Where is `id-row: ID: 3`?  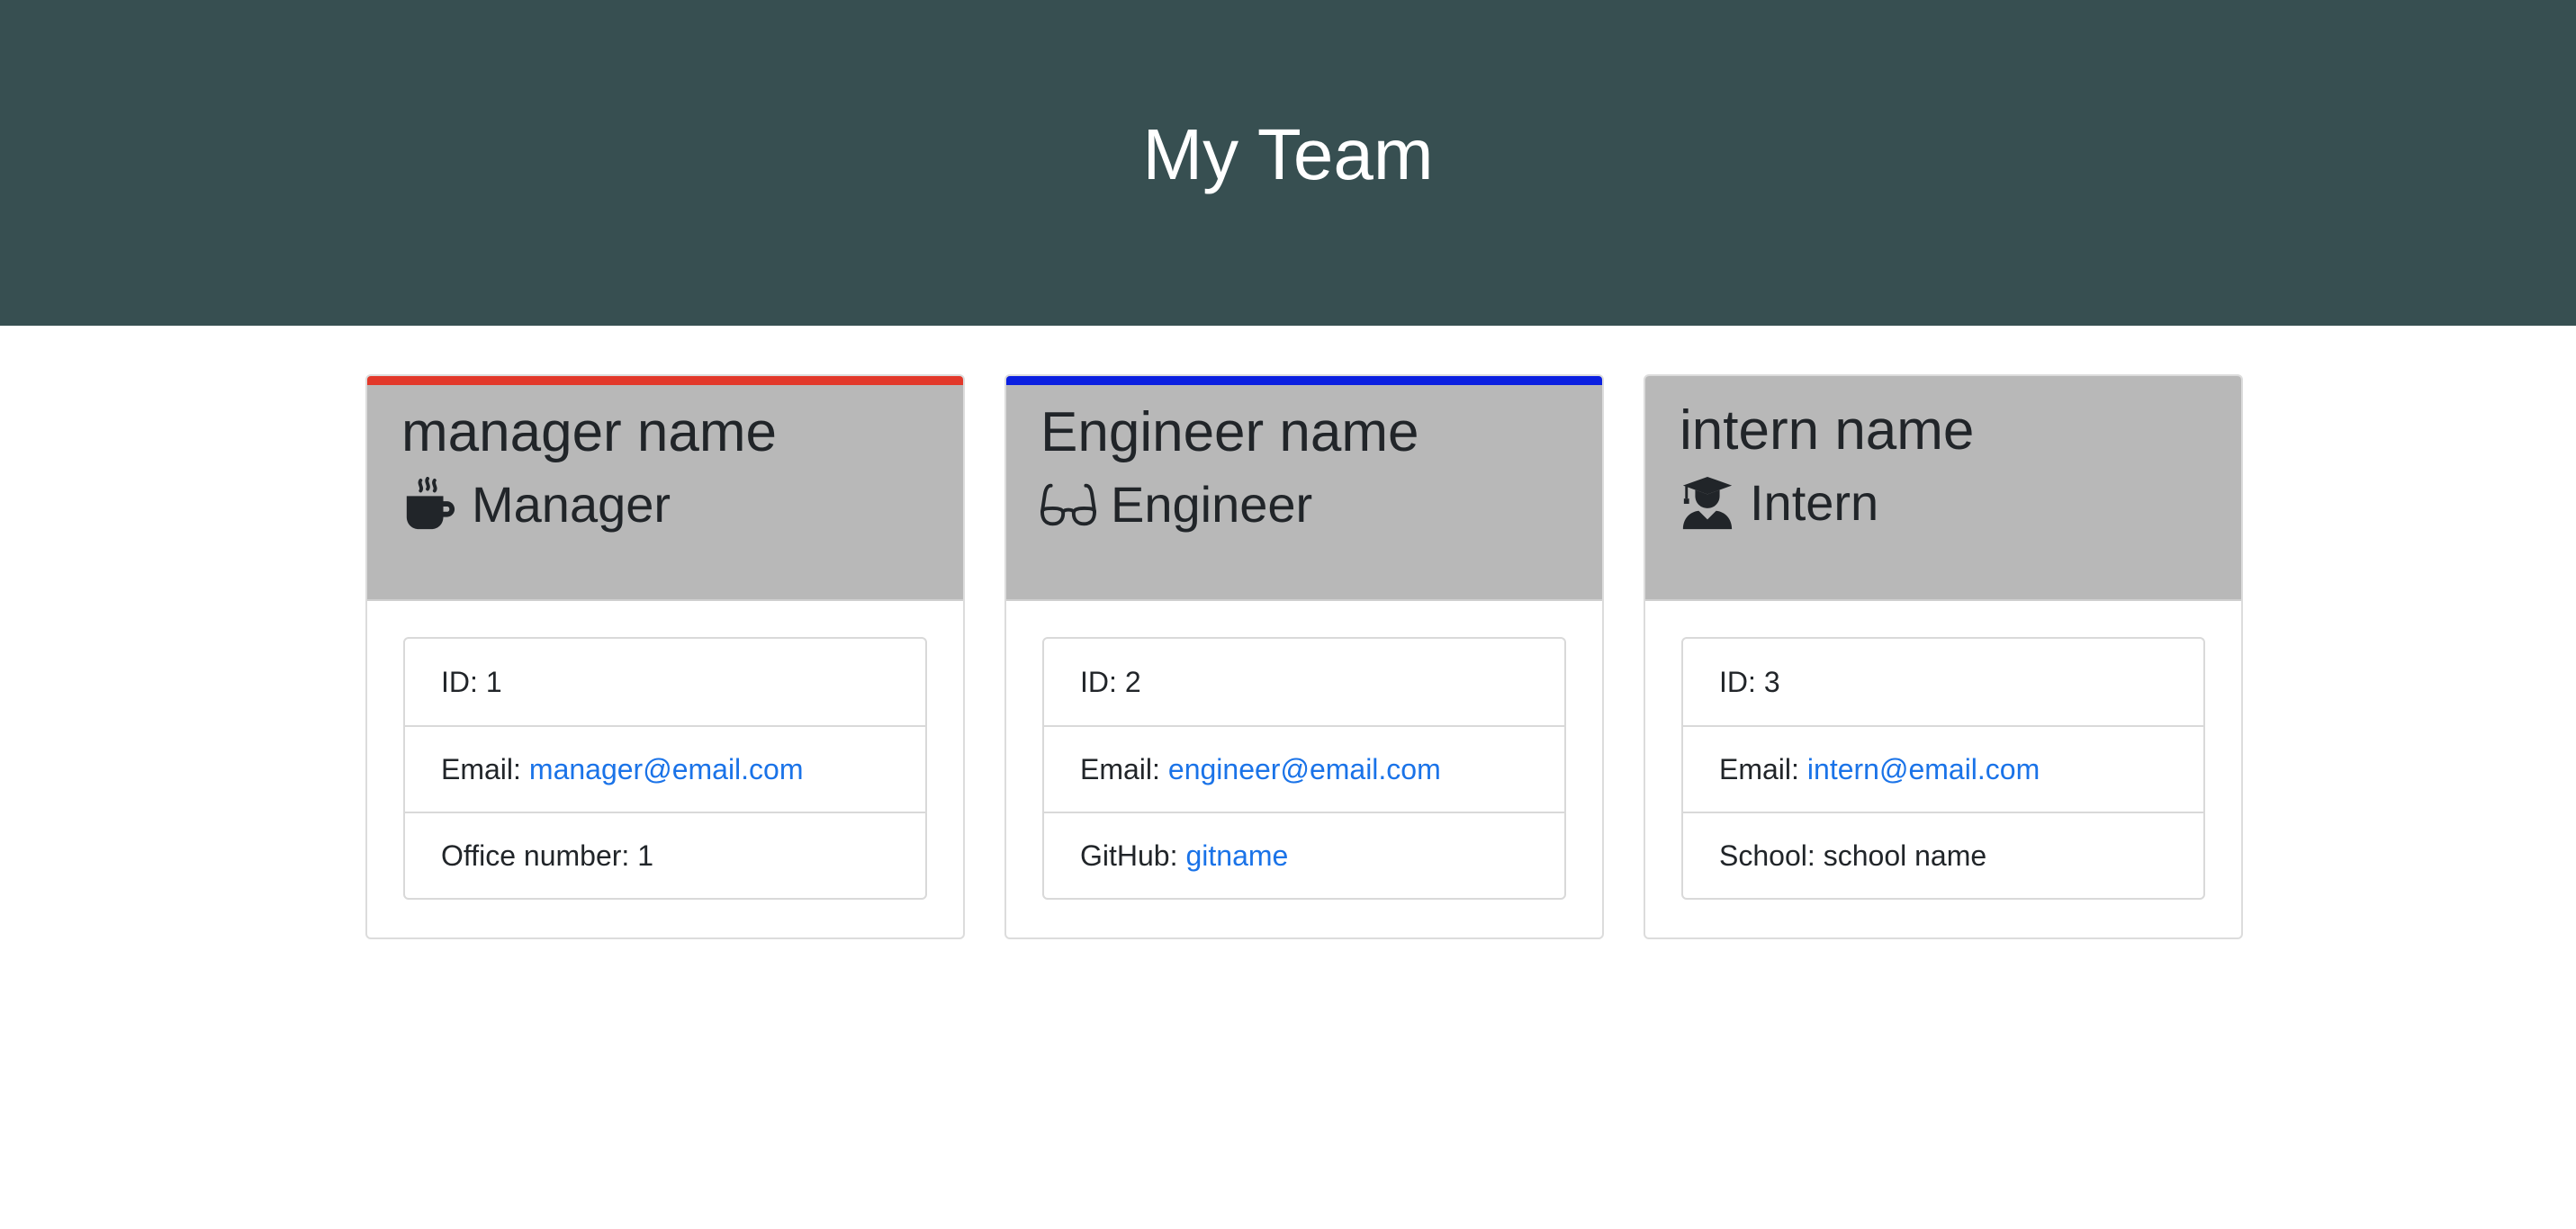
id-row: ID: 3 is located at coordinates (1943, 682).